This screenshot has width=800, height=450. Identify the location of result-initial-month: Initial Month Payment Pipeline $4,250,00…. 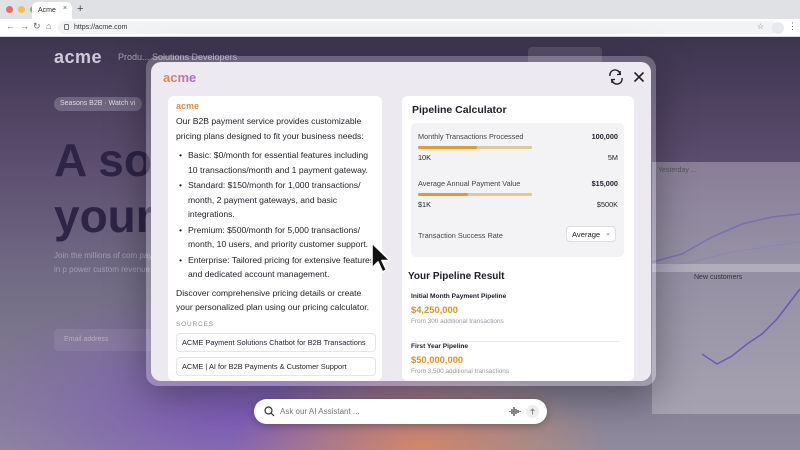
(515, 309).